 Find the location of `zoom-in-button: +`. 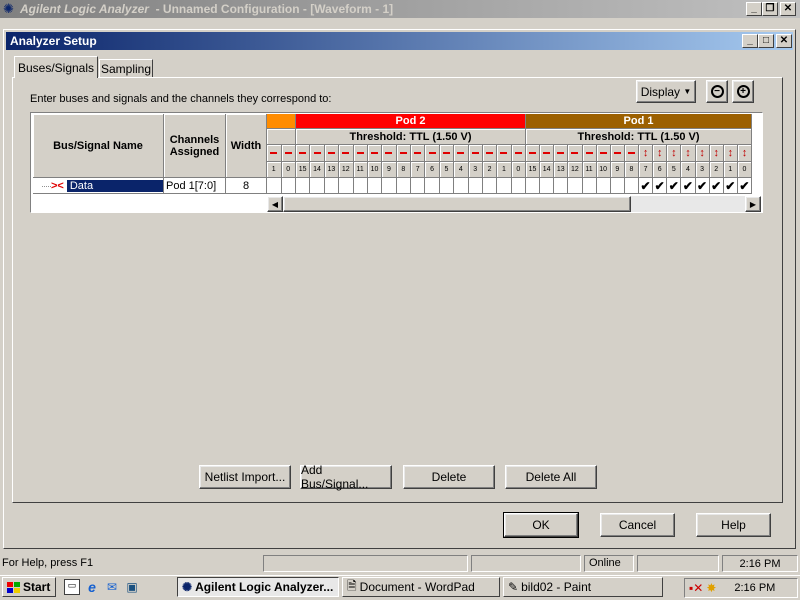

zoom-in-button: + is located at coordinates (743, 91).